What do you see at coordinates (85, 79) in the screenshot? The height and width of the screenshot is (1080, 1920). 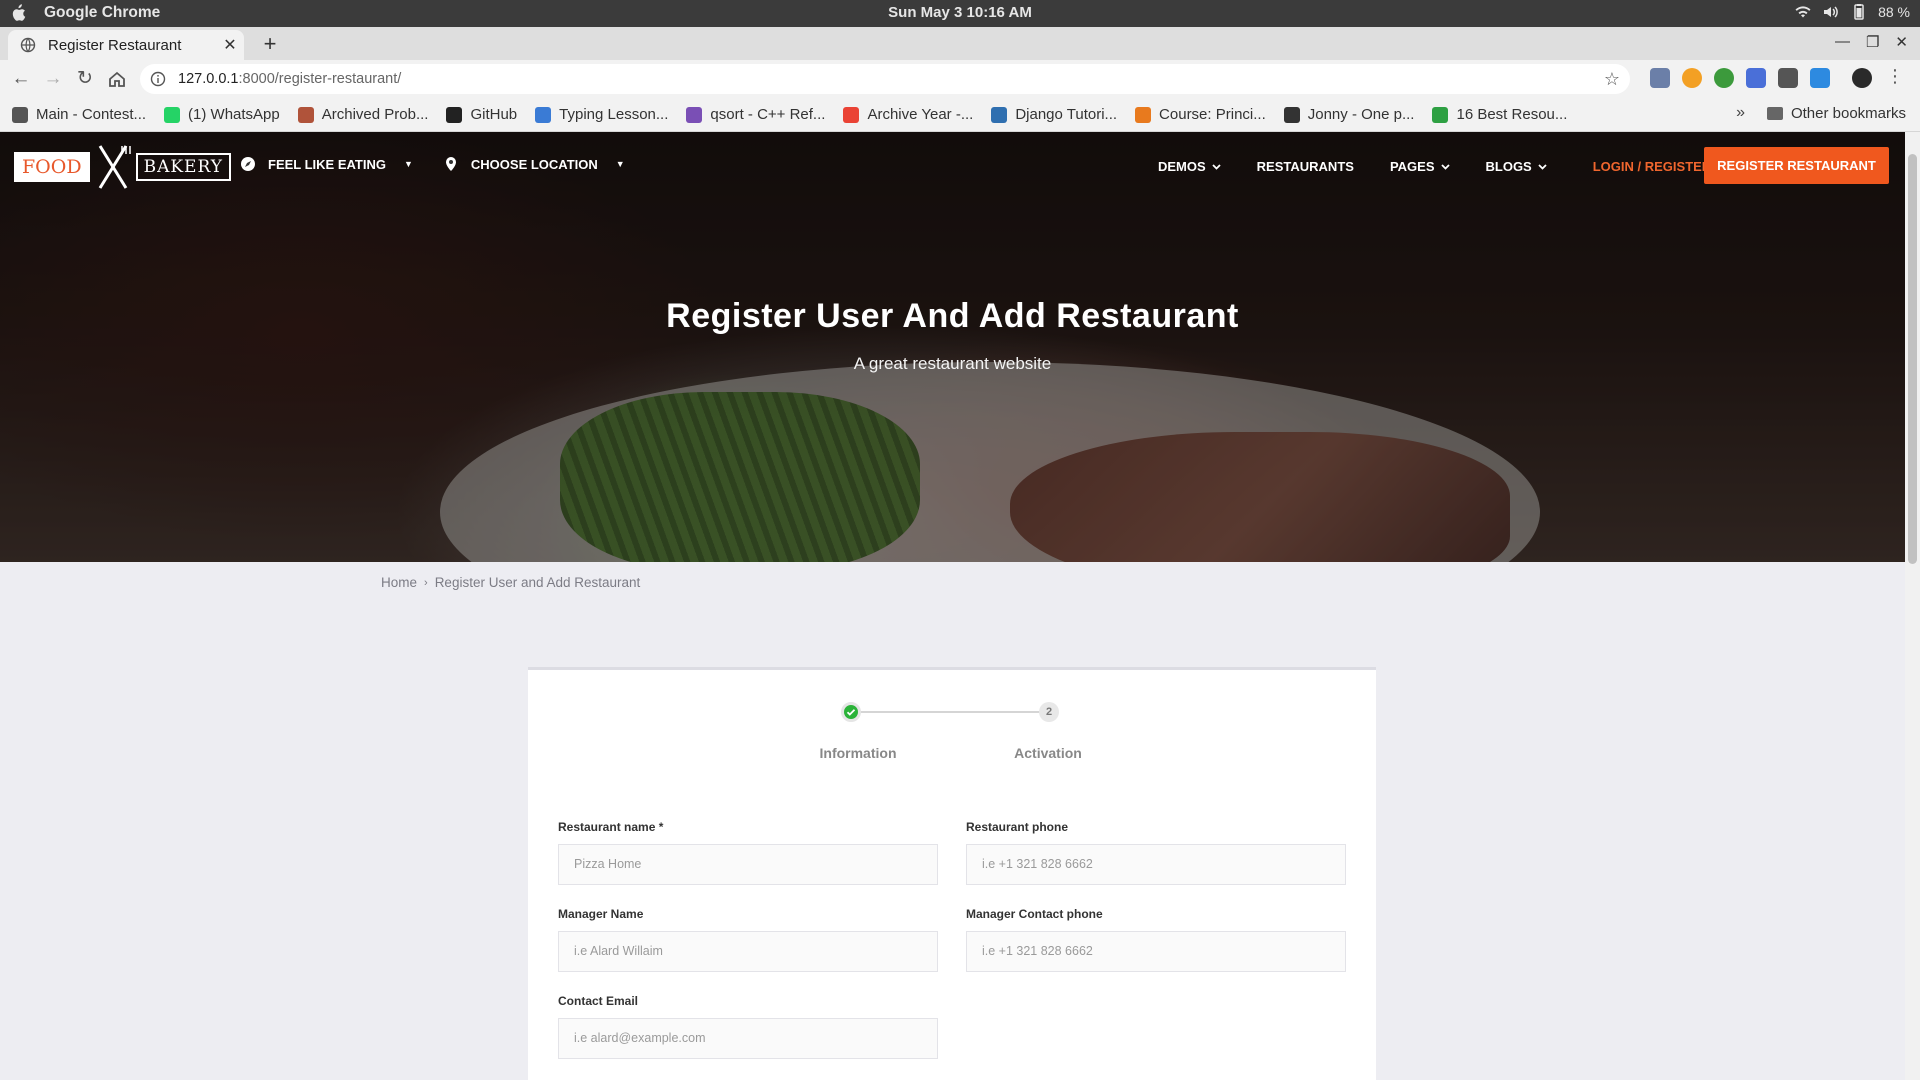 I see `reload-icon: ↻` at bounding box center [85, 79].